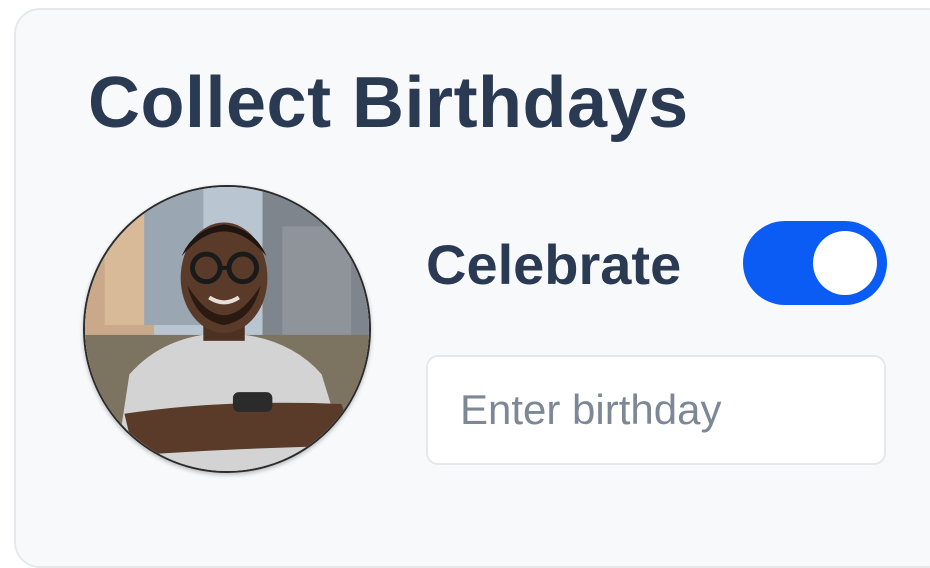 The width and height of the screenshot is (930, 568). Describe the element at coordinates (554, 264) in the screenshot. I see `celebrate-label: Celebrate` at that location.